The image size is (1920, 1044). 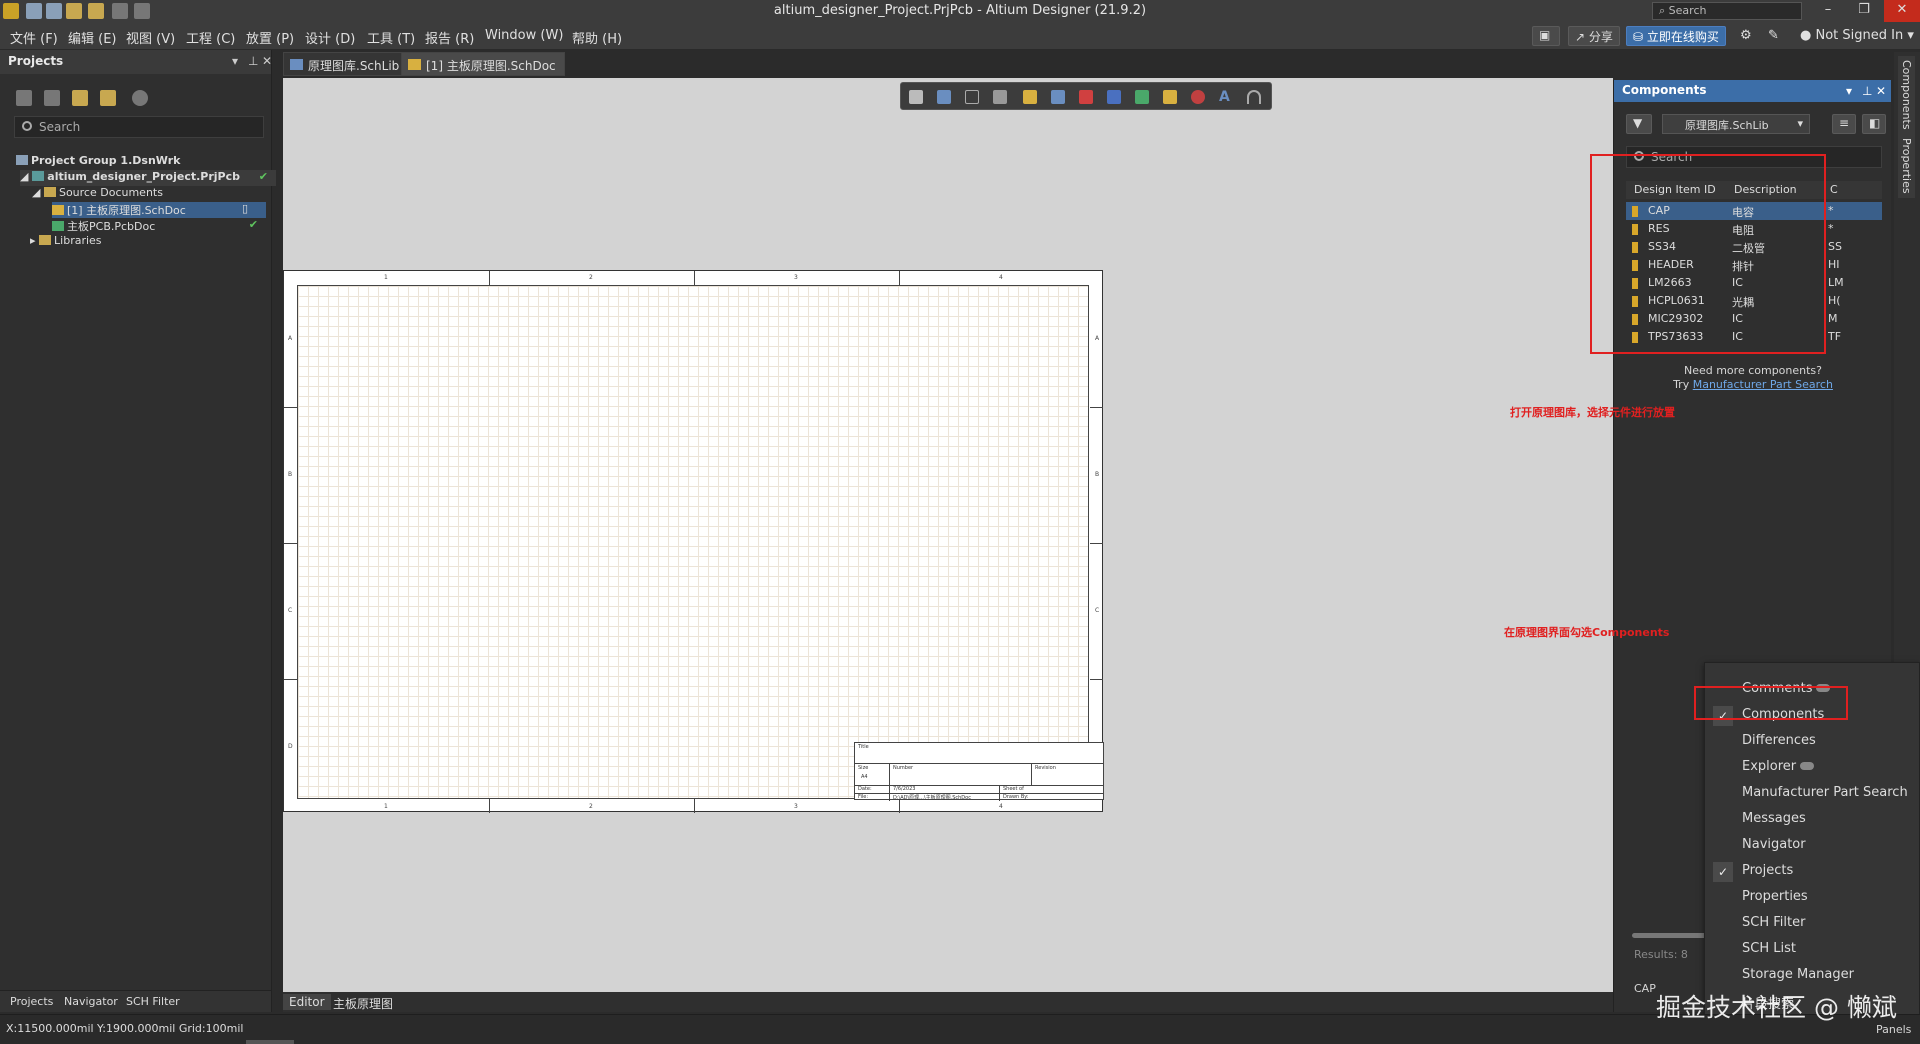 What do you see at coordinates (1874, 124) in the screenshot?
I see `toggle-details-button: ◧` at bounding box center [1874, 124].